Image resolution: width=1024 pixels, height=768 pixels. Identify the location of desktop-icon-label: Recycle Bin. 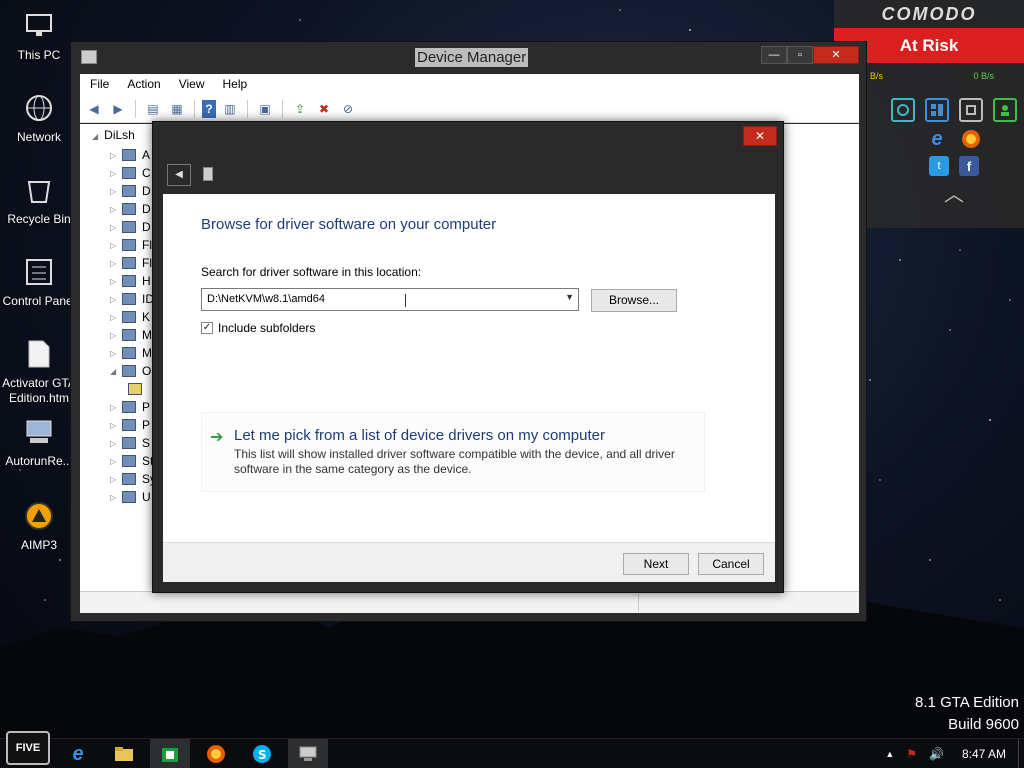
(39, 219).